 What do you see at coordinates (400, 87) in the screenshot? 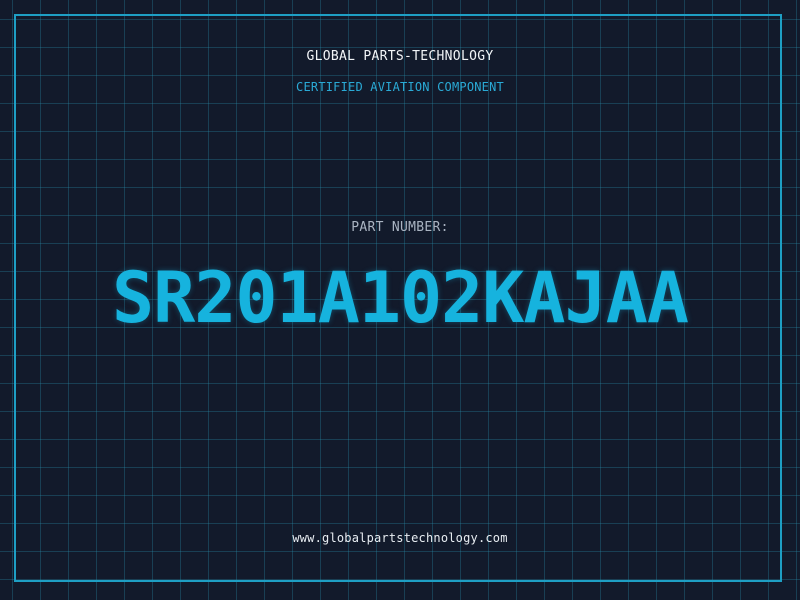
I see `certification-subtitle: CERTIFIED AVIATION COMPONENT` at bounding box center [400, 87].